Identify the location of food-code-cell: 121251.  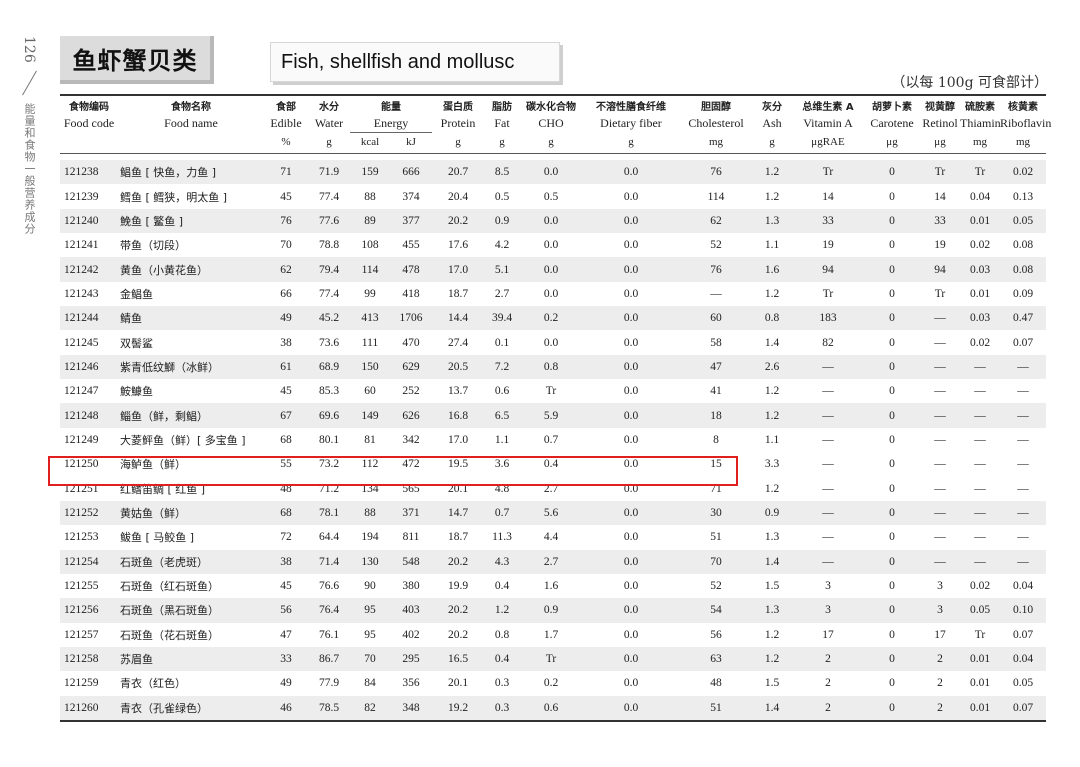
(81, 488).